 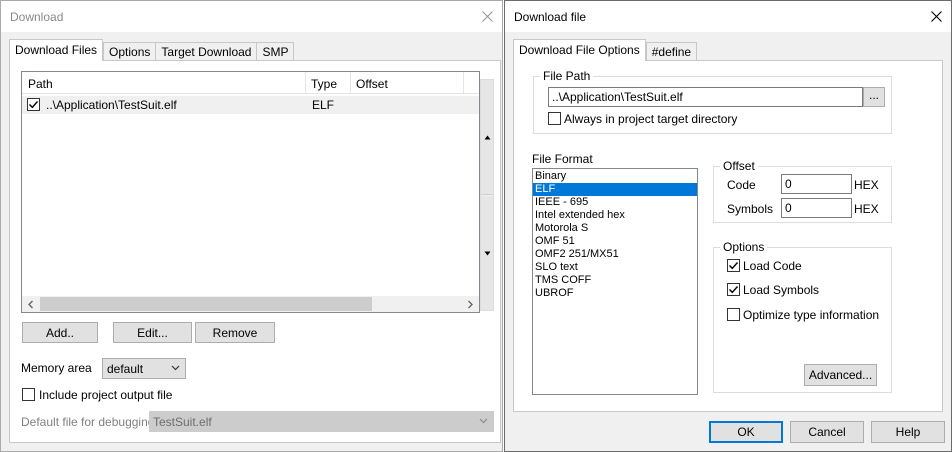 I want to click on list-item: OMF 51, so click(x=615, y=241).